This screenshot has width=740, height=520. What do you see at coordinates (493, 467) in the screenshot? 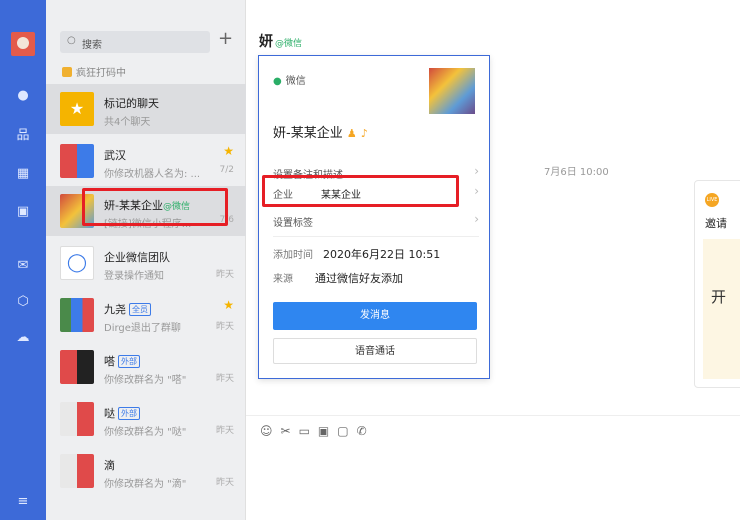
I see `input-toolbar: ☺✂▭▣▢✆` at bounding box center [493, 467].